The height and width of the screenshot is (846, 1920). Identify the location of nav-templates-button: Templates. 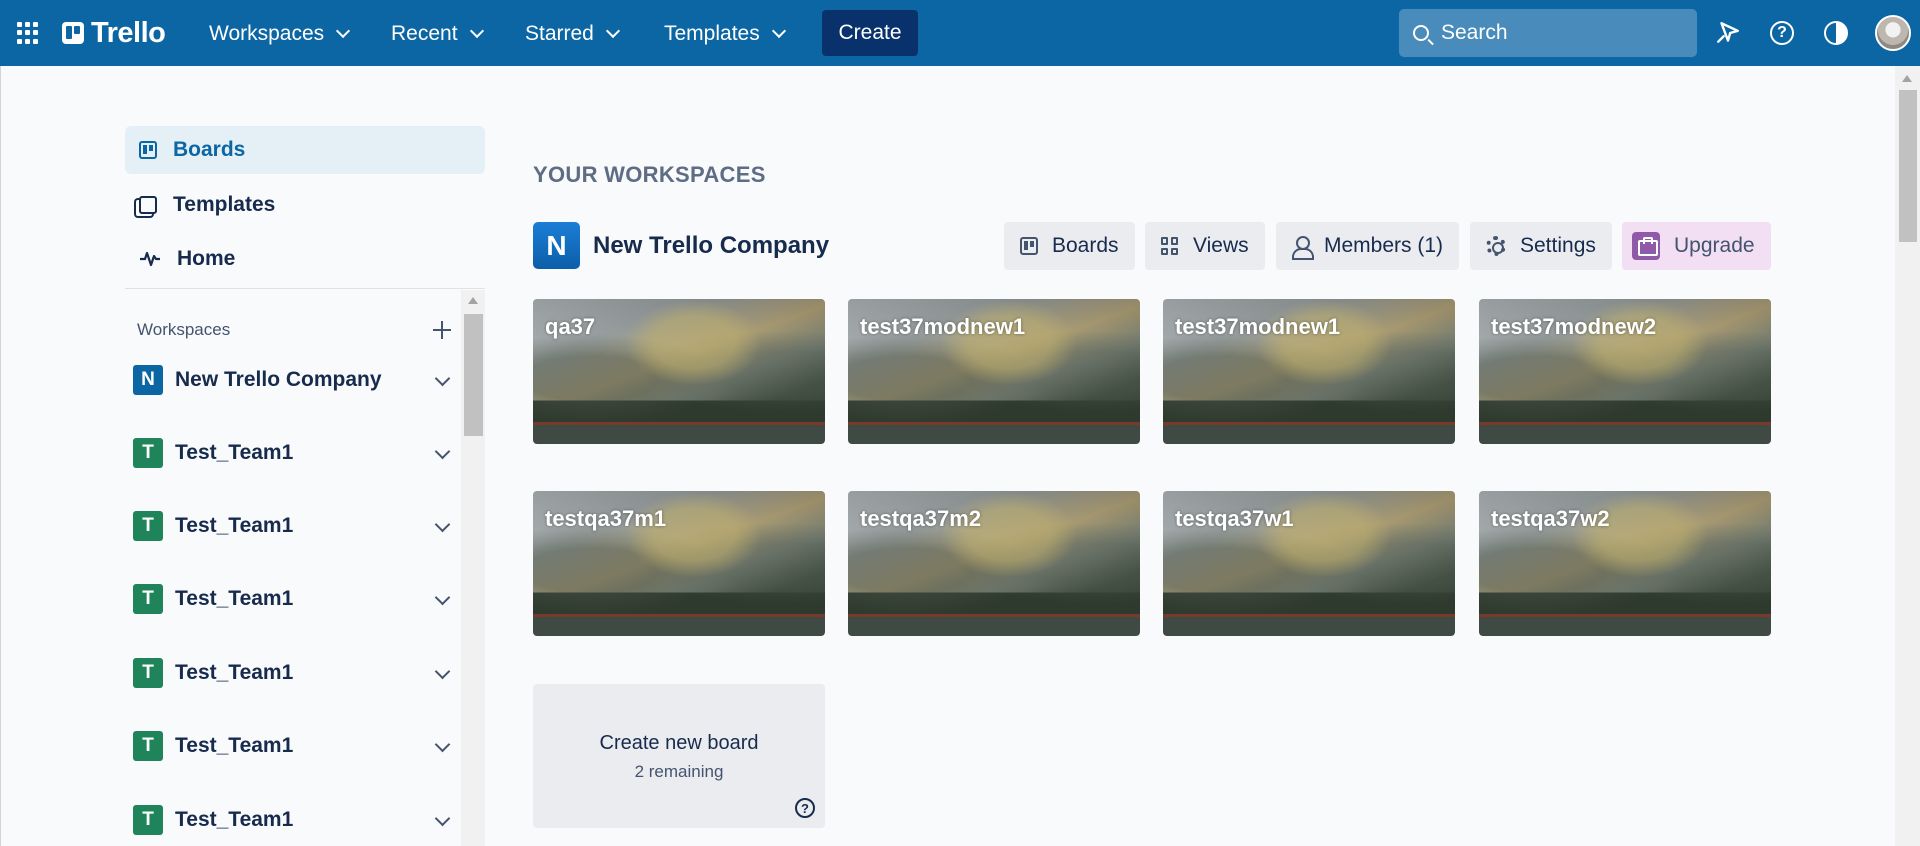
(724, 34).